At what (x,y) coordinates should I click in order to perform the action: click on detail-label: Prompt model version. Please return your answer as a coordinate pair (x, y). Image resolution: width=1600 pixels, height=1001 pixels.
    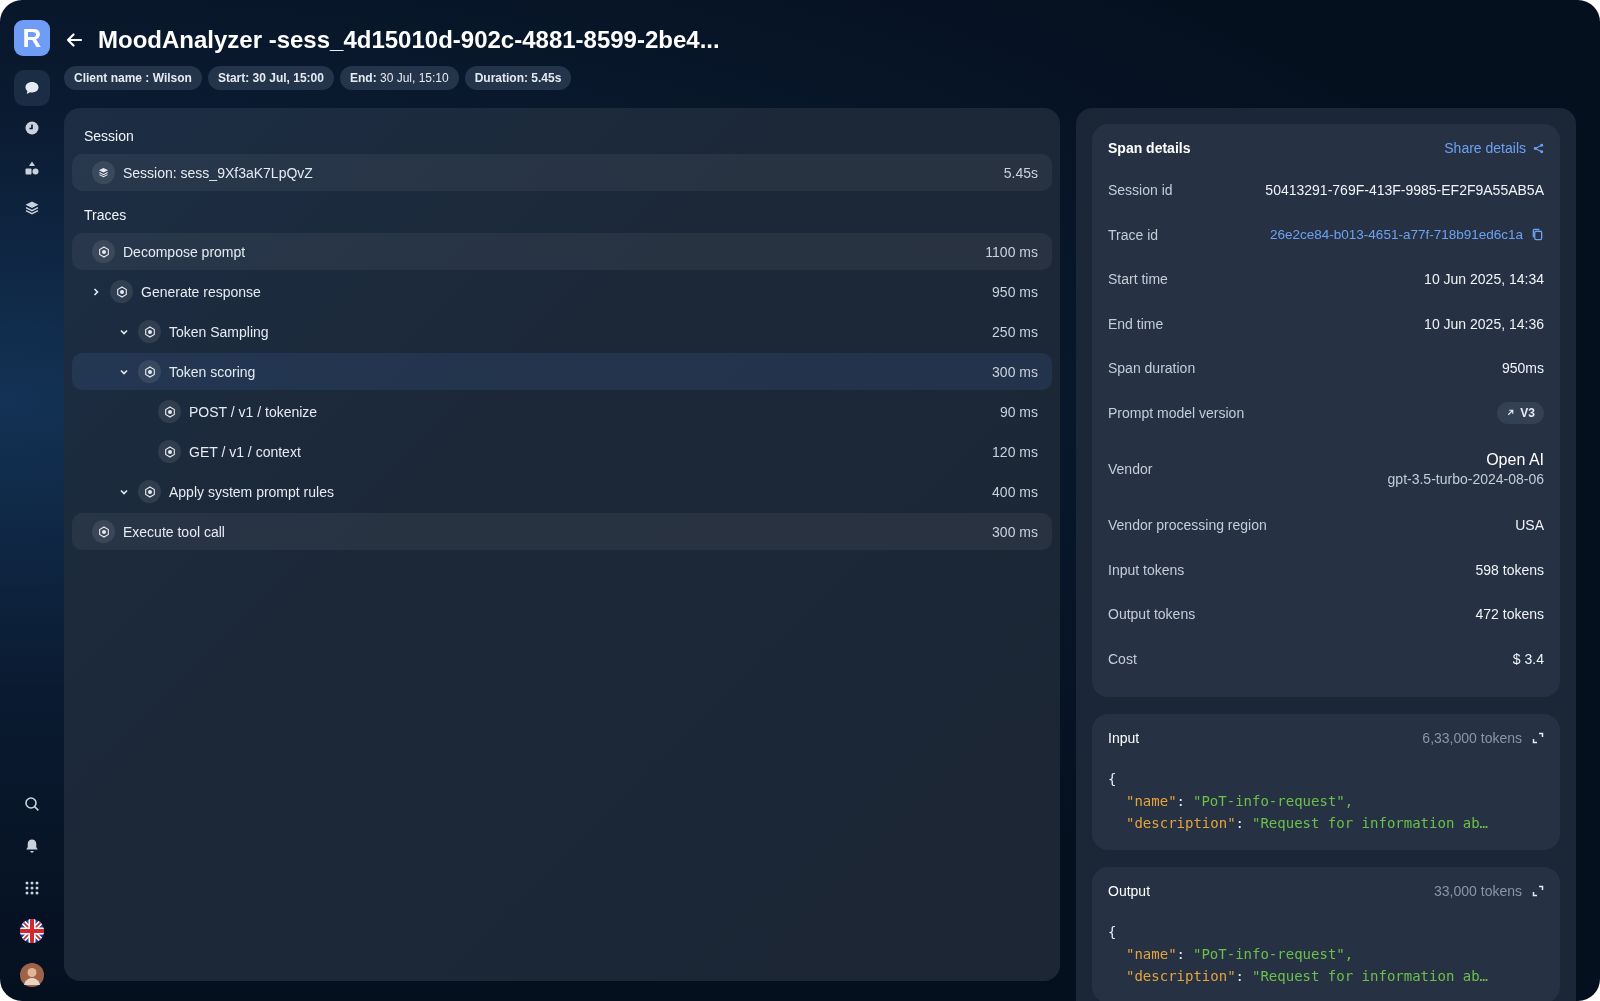
    Looking at the image, I should click on (1176, 412).